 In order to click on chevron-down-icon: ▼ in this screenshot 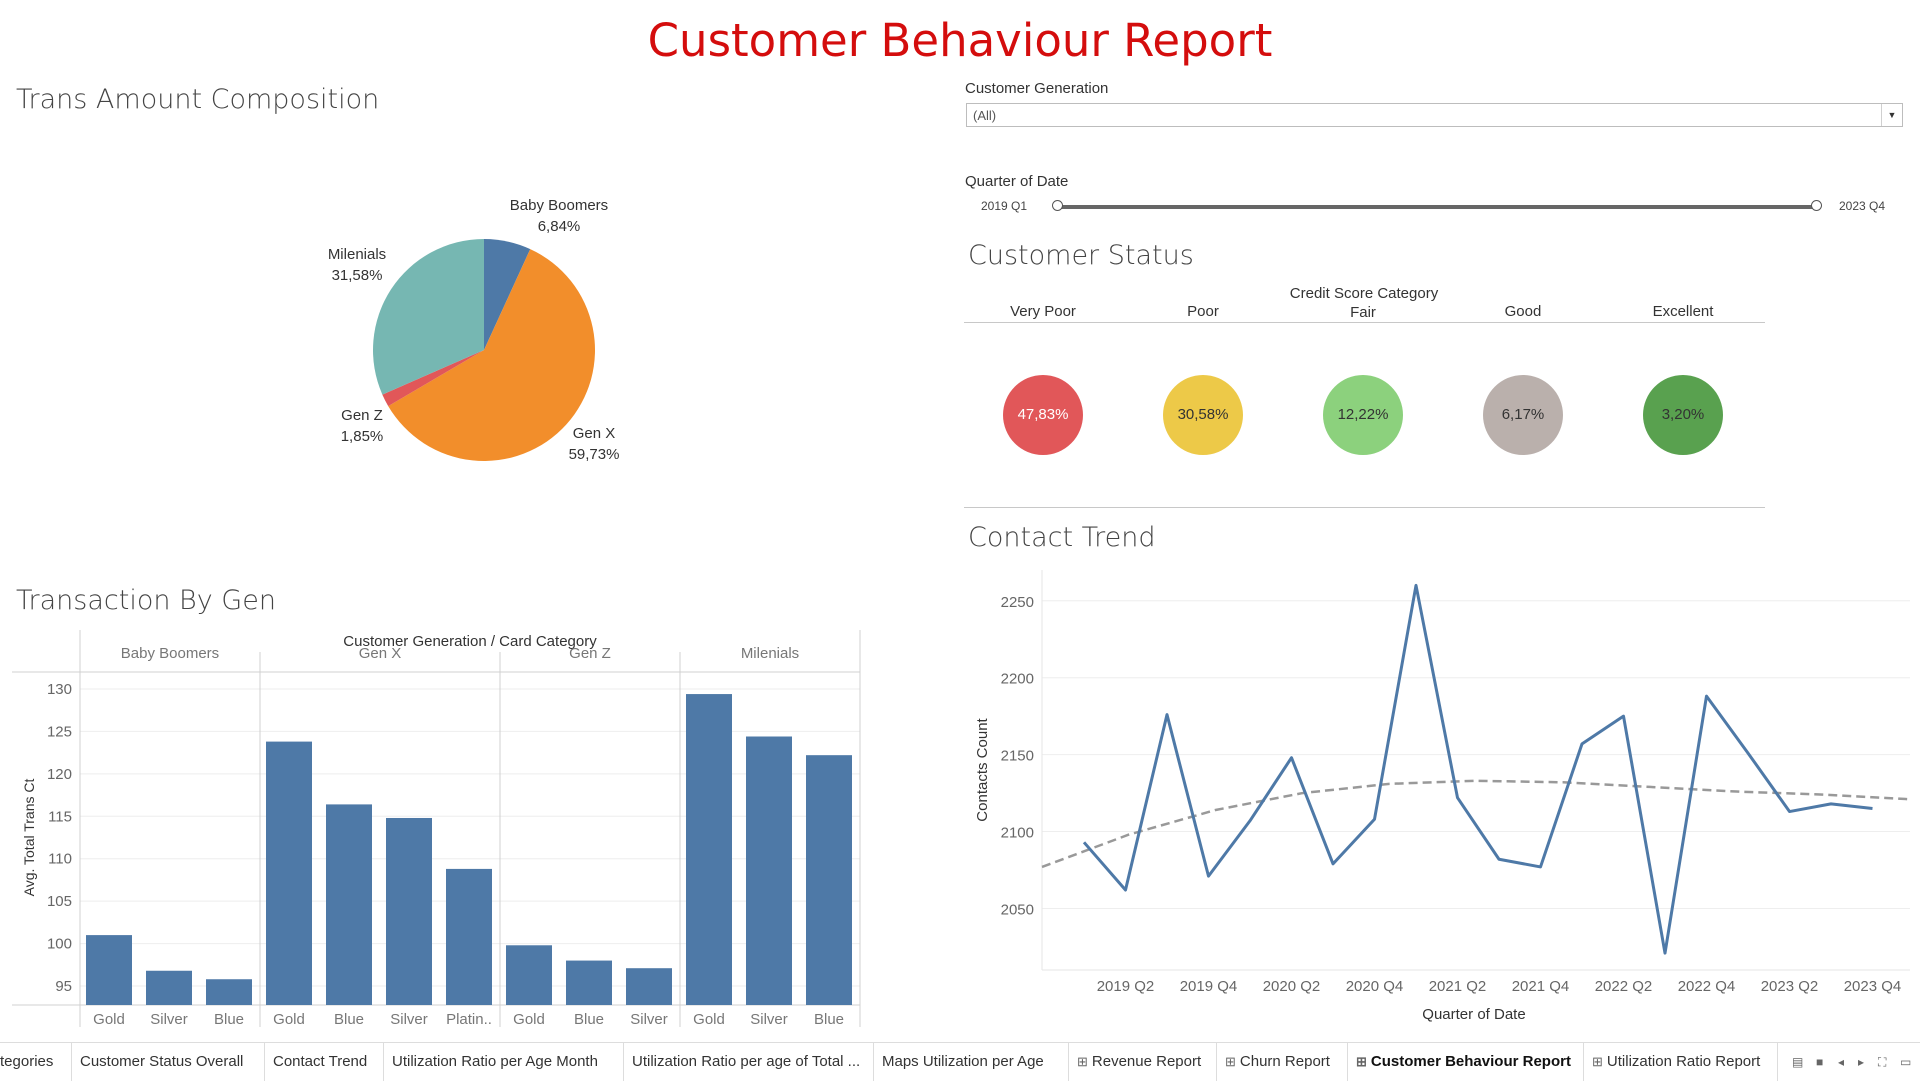, I will do `click(1891, 115)`.